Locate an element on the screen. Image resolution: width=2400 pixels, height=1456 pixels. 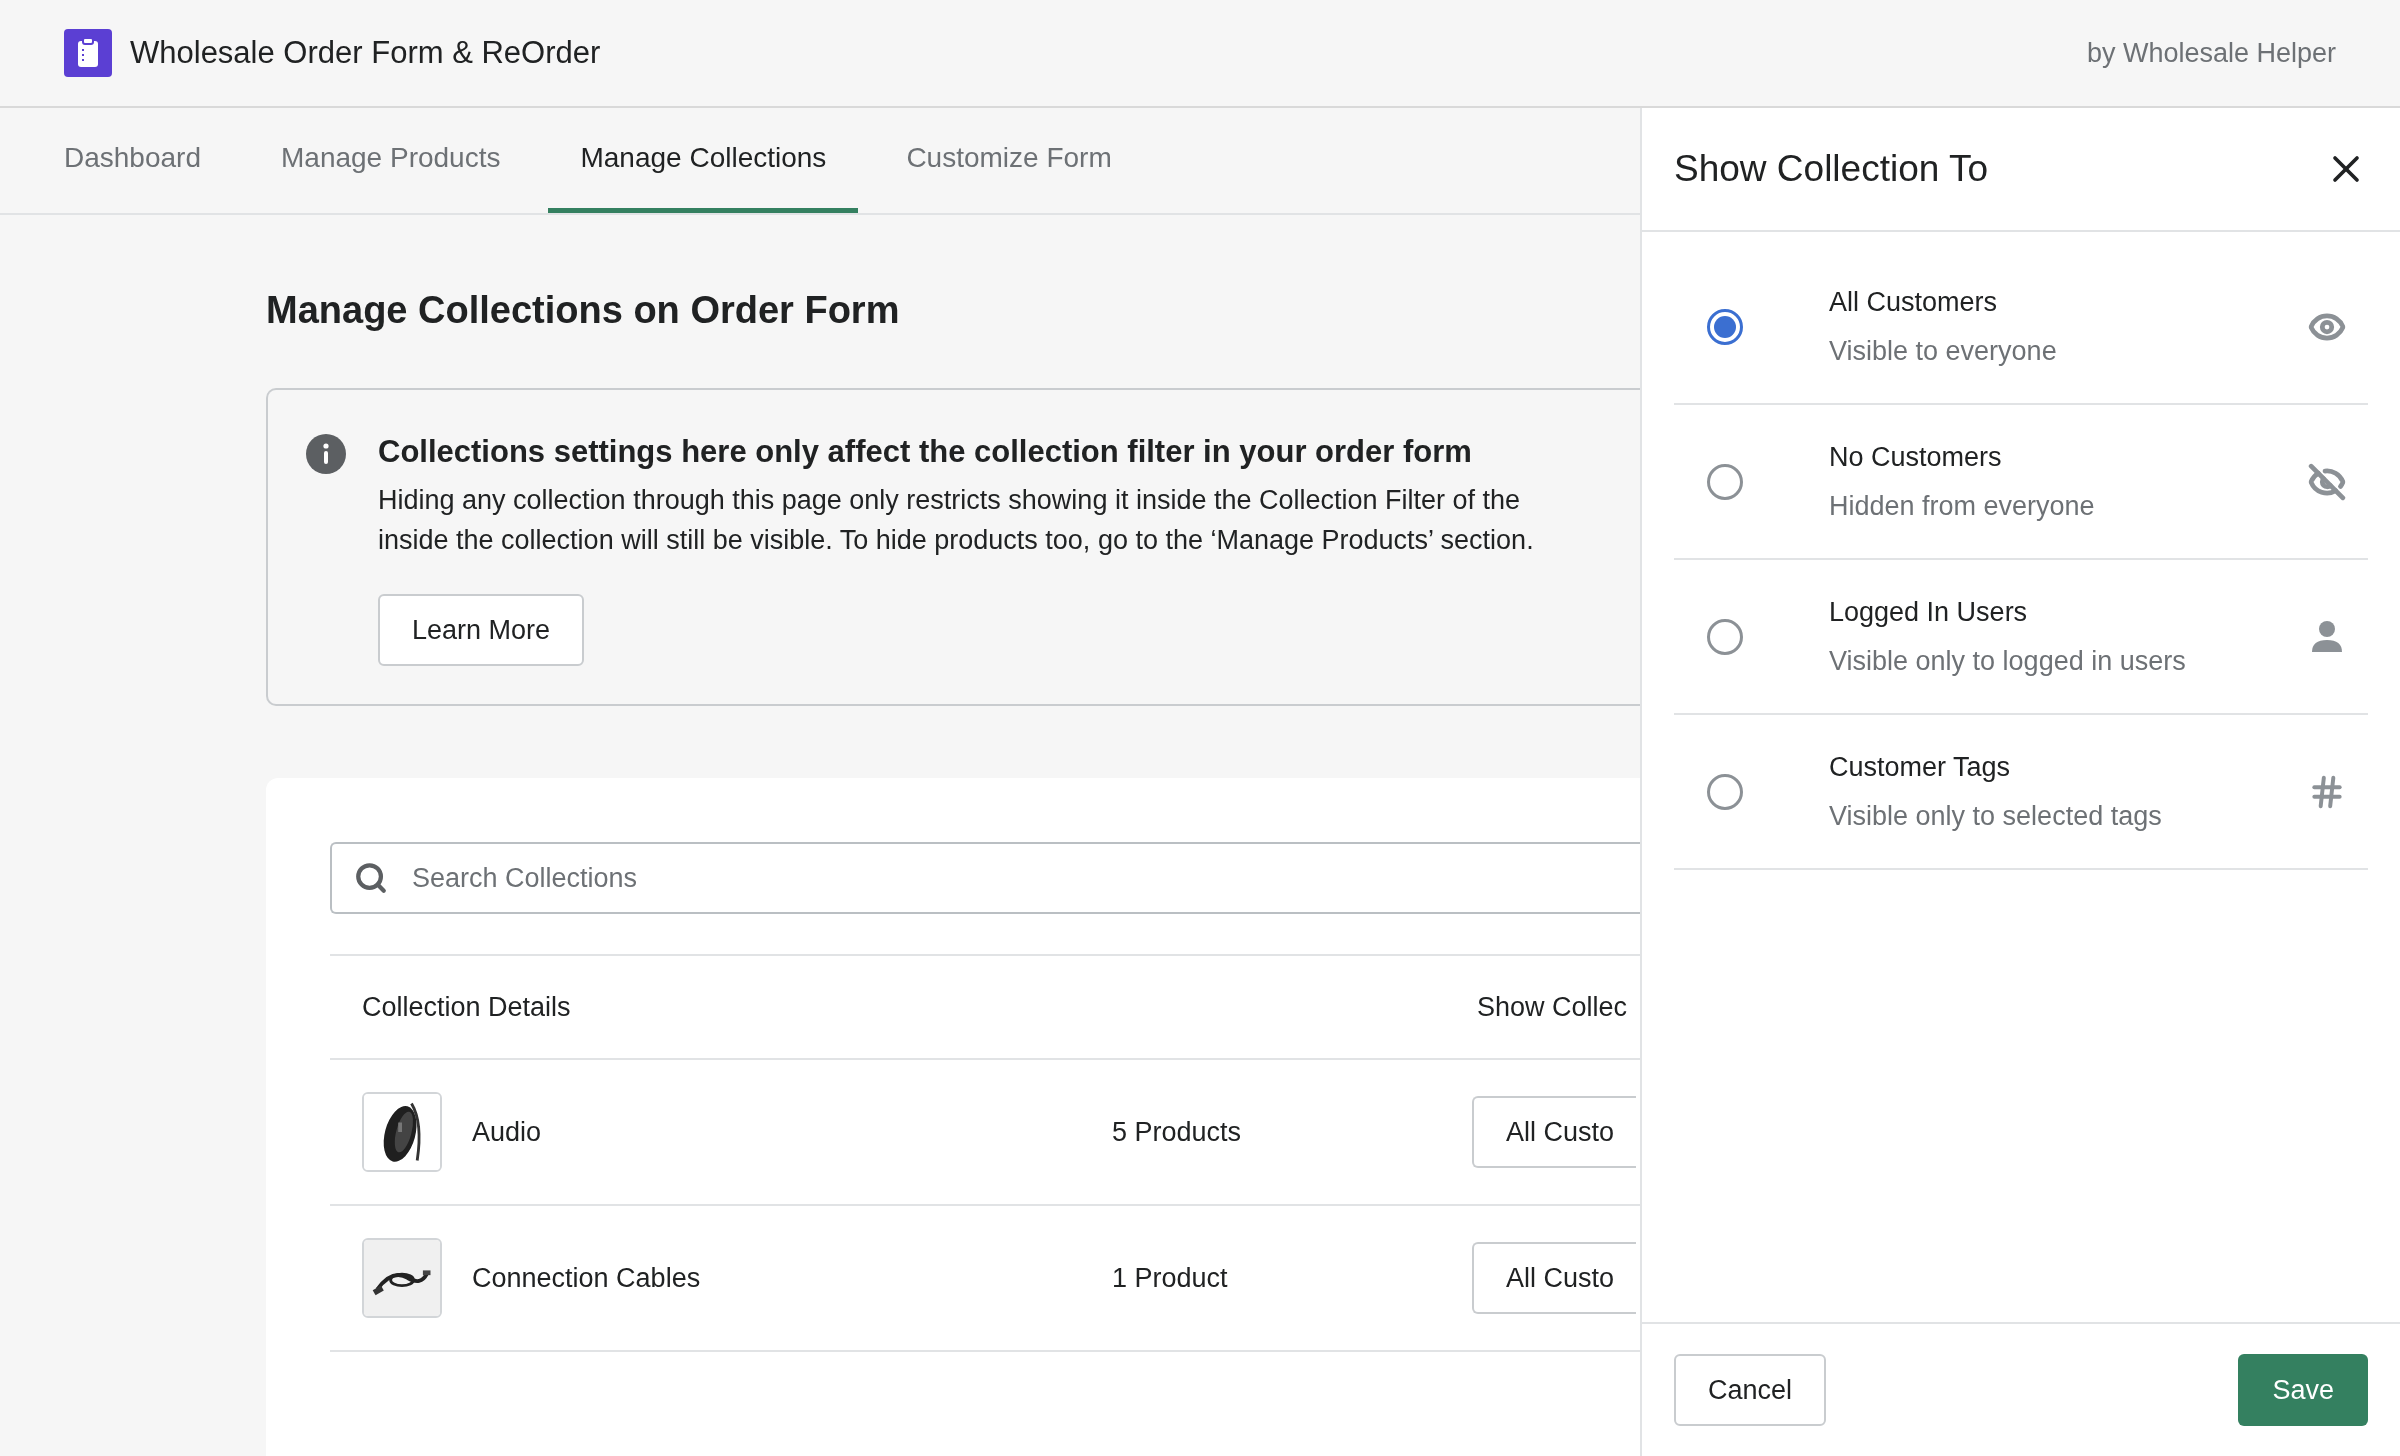
app-title: Wholesale Order Form & ReOrder is located at coordinates (365, 53).